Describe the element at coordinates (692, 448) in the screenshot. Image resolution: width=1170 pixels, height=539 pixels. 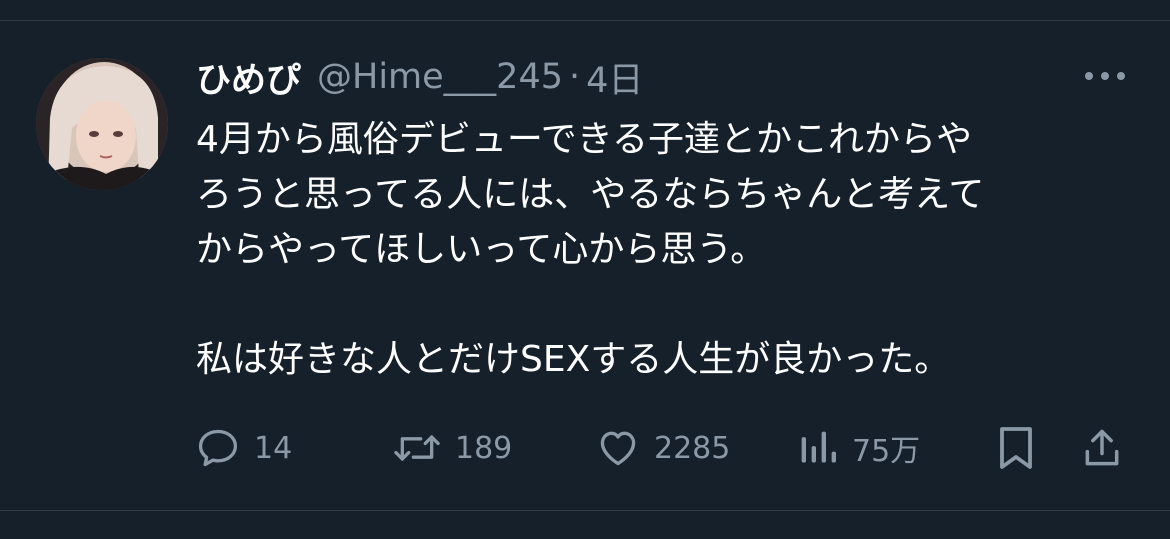
I see `like-count: 2285` at that location.